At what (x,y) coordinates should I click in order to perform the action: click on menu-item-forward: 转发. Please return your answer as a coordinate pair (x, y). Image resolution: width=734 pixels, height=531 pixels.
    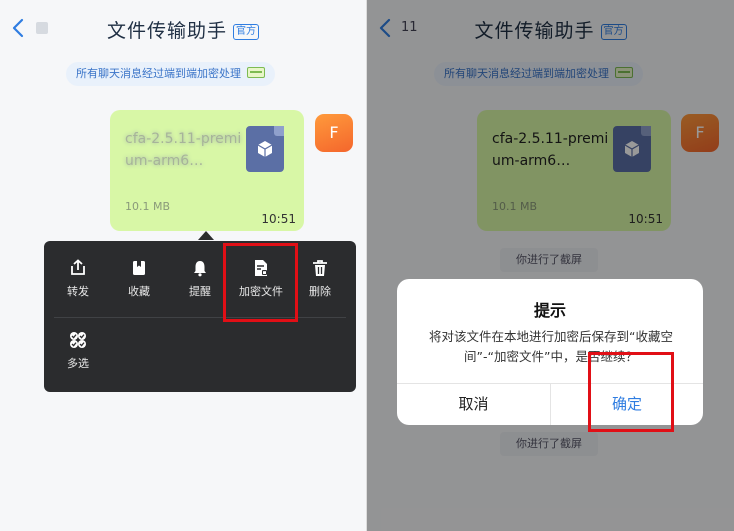
    Looking at the image, I should click on (78, 288).